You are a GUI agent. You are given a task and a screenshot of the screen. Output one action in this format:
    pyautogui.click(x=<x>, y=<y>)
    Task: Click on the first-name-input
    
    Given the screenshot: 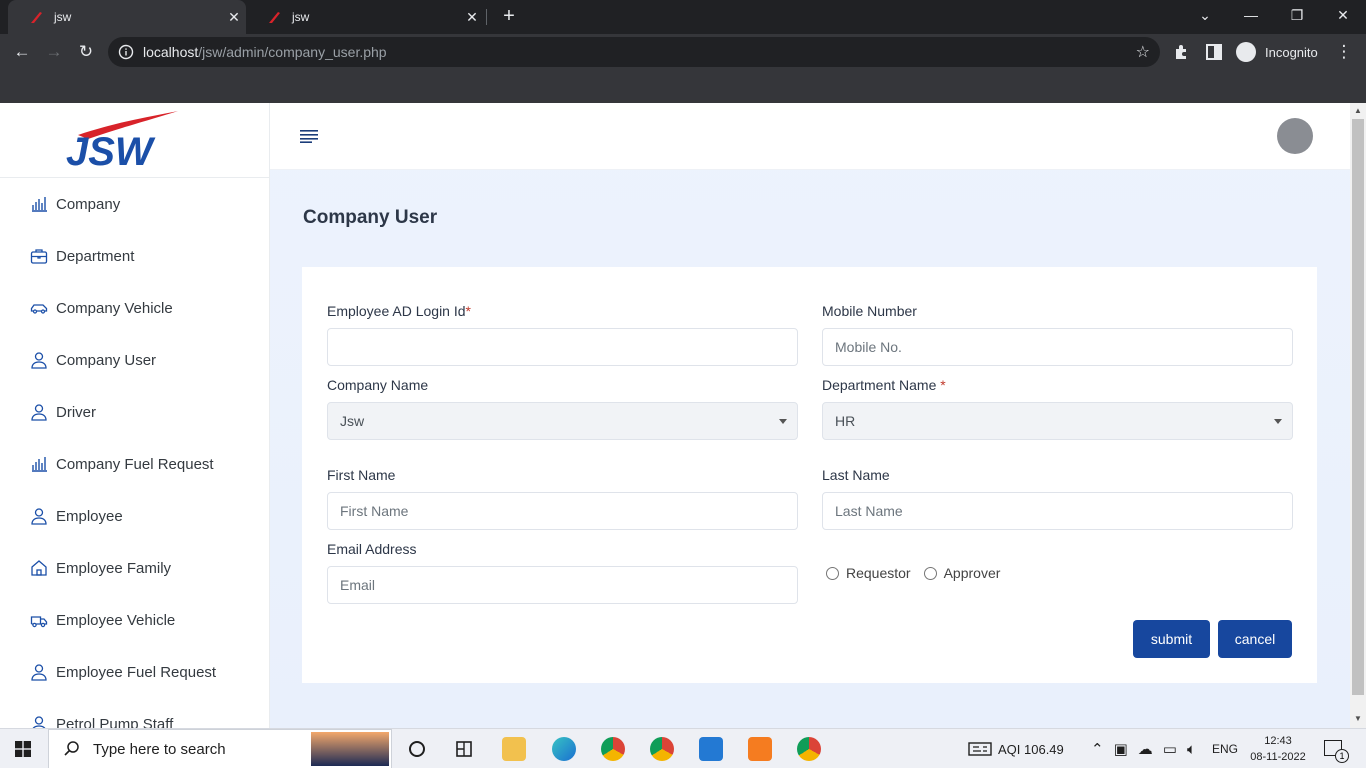 What is the action you would take?
    pyautogui.click(x=562, y=511)
    